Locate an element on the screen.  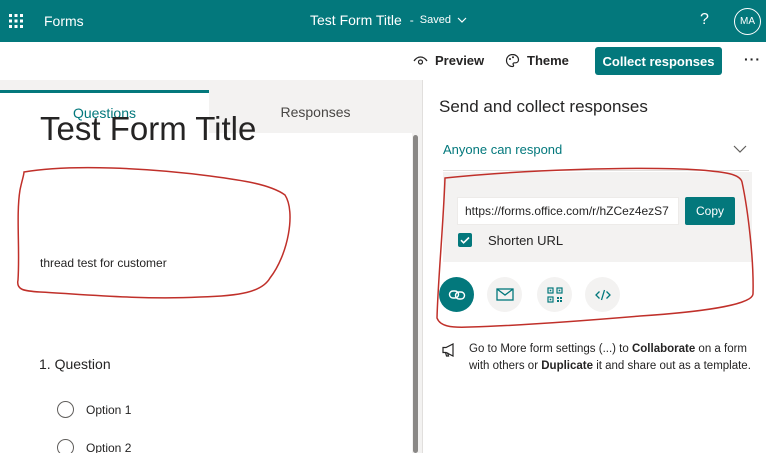
form-title-menu: Test Form Title - Saved is located at coordinates (388, 20).